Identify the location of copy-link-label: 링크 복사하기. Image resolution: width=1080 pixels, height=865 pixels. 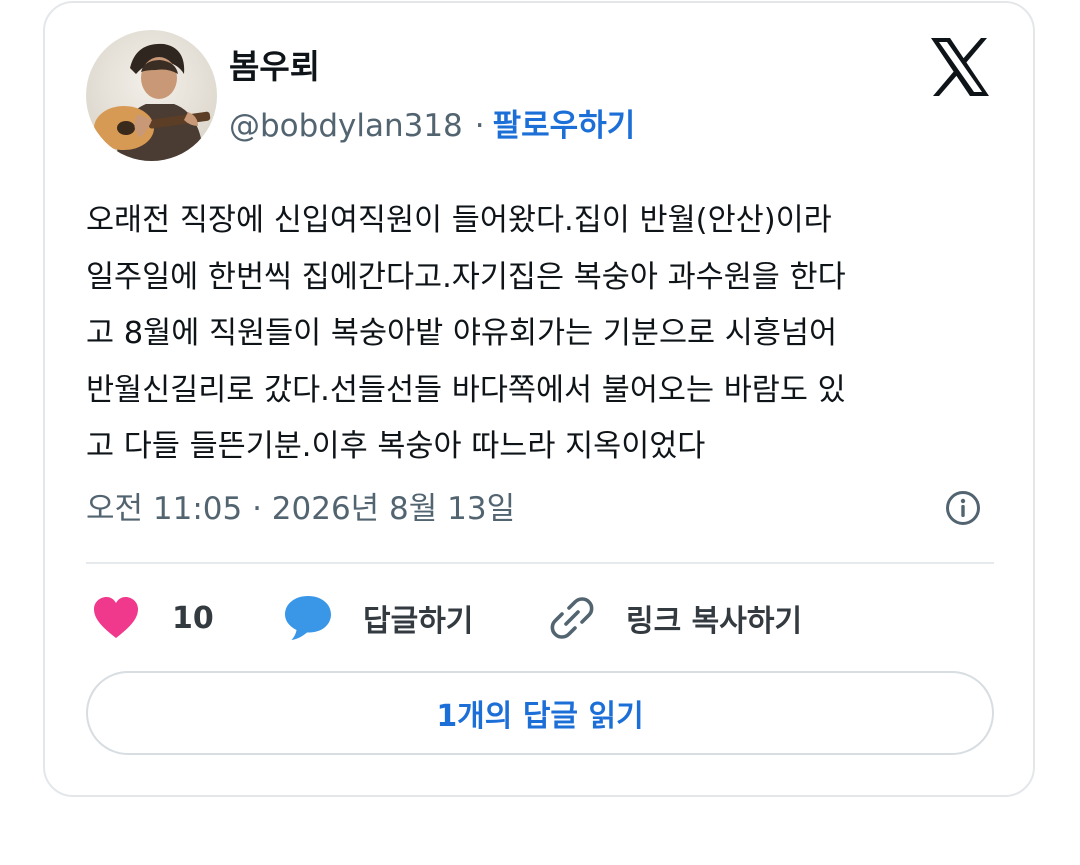
(714, 621).